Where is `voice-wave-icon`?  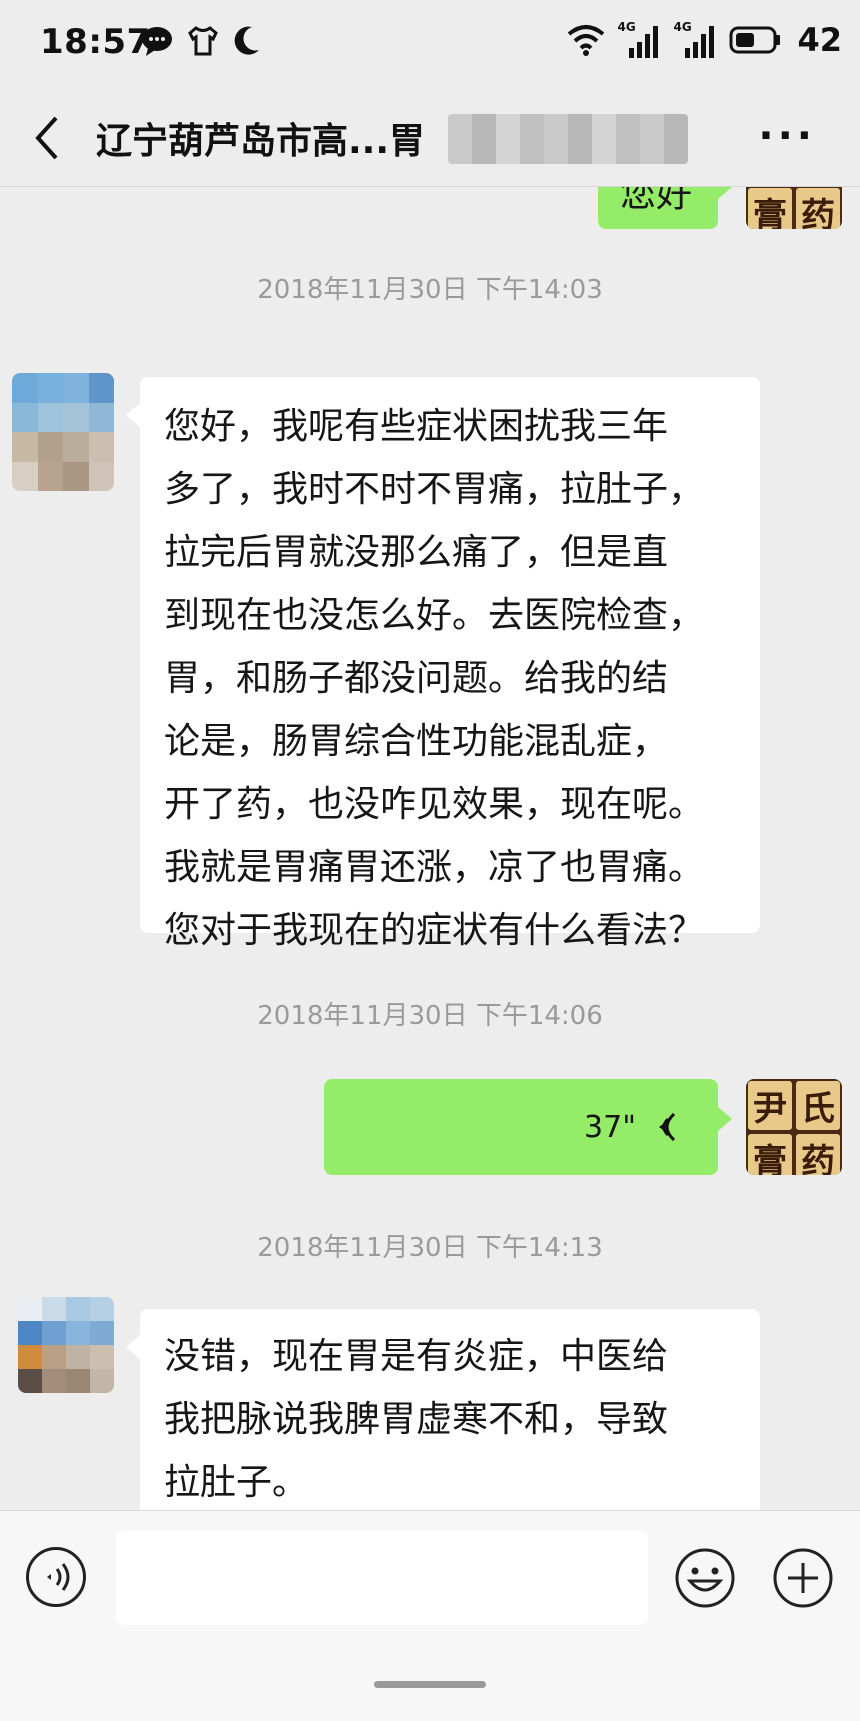 voice-wave-icon is located at coordinates (667, 1127).